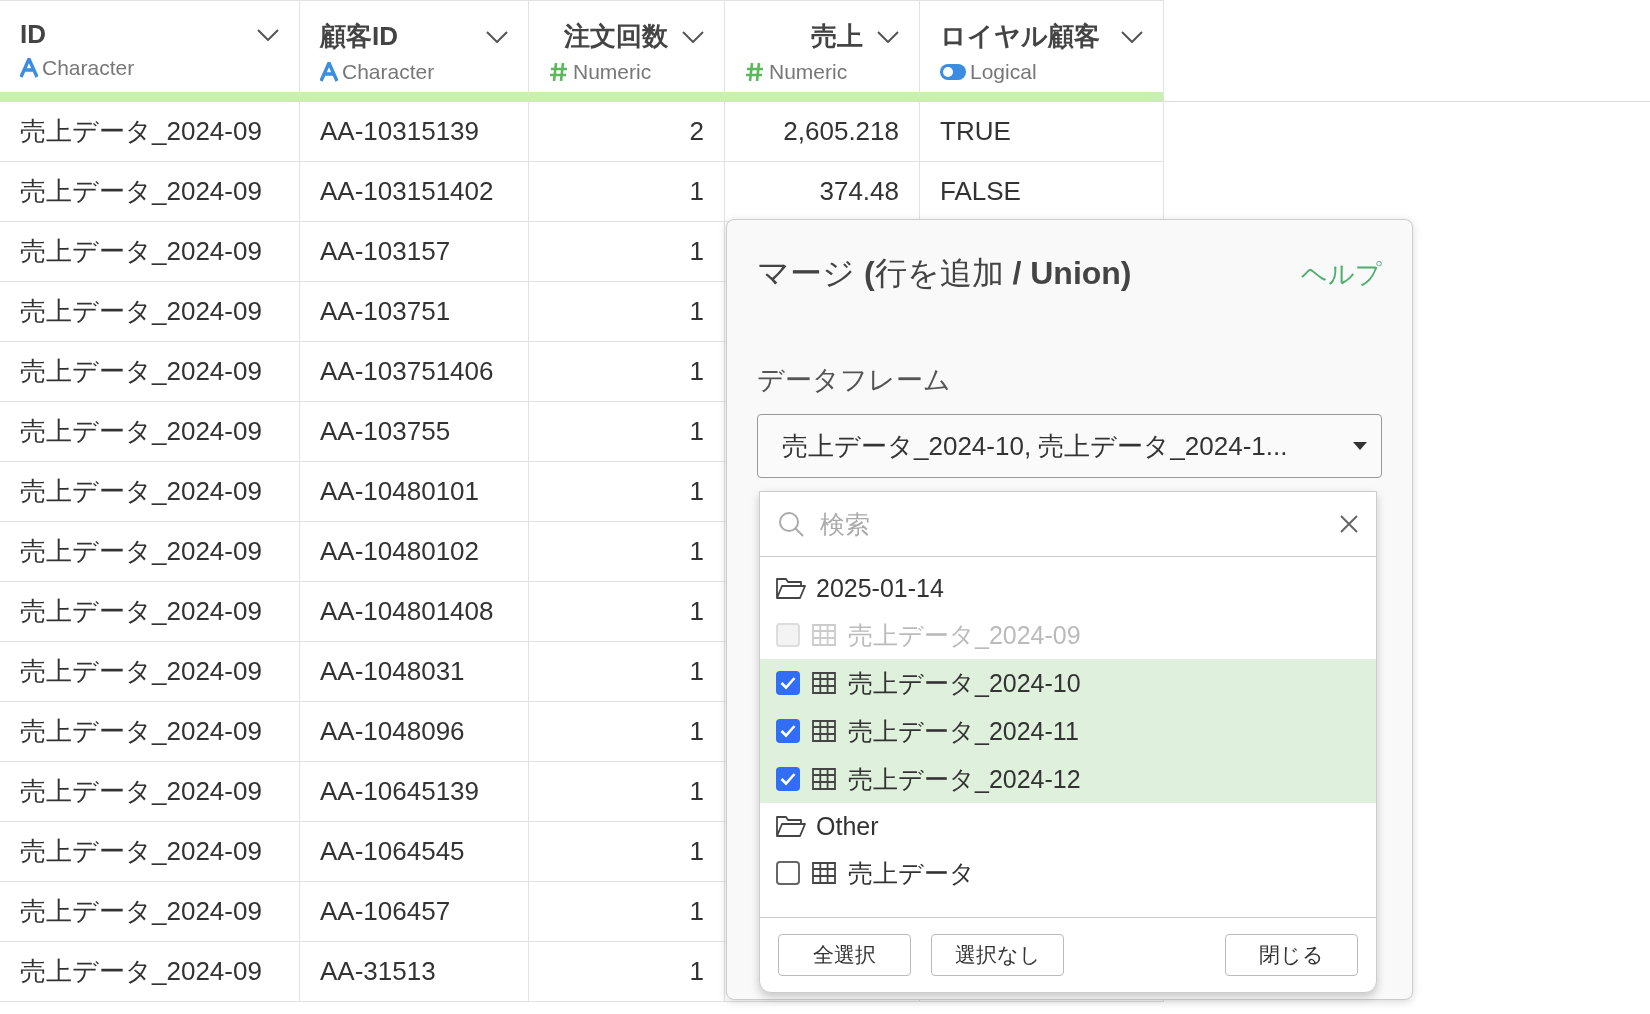 The image size is (1650, 1014). I want to click on table-cell: AA-104801408, so click(414, 612).